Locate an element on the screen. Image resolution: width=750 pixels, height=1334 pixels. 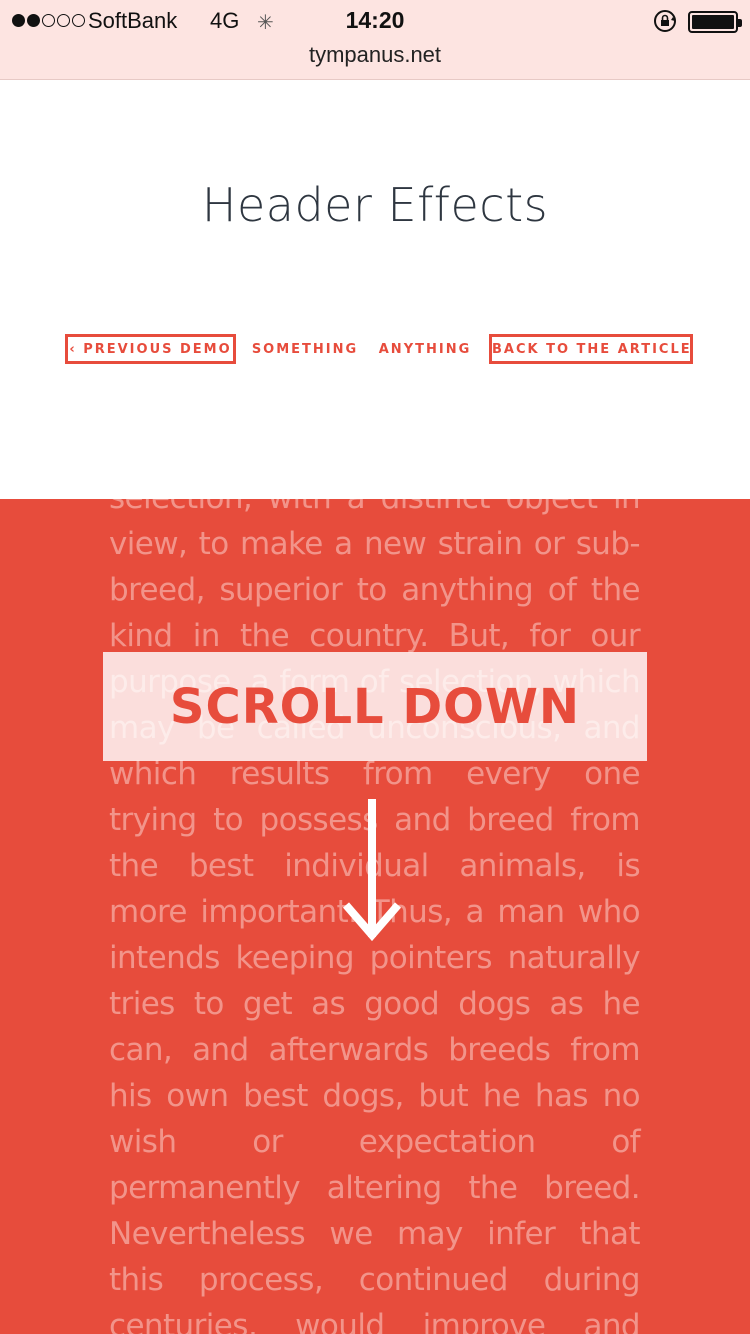
page-title: Header Effects is located at coordinates (375, 205).